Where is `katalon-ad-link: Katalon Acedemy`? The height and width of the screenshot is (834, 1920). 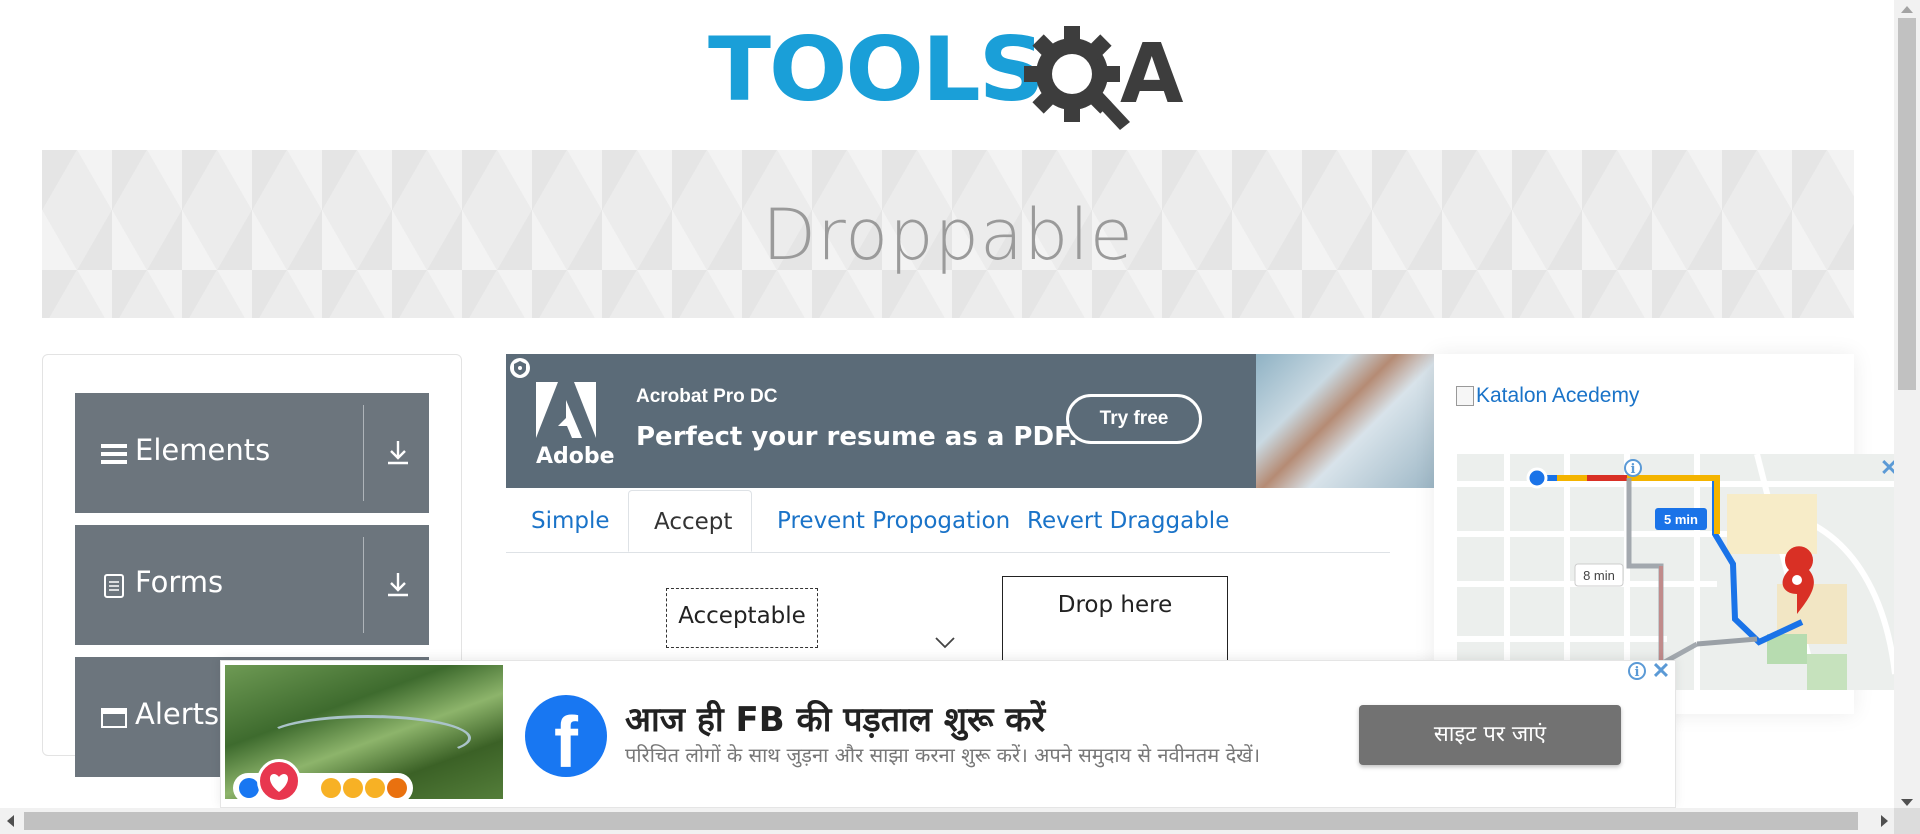
katalon-ad-link: Katalon Acedemy is located at coordinates (1547, 396).